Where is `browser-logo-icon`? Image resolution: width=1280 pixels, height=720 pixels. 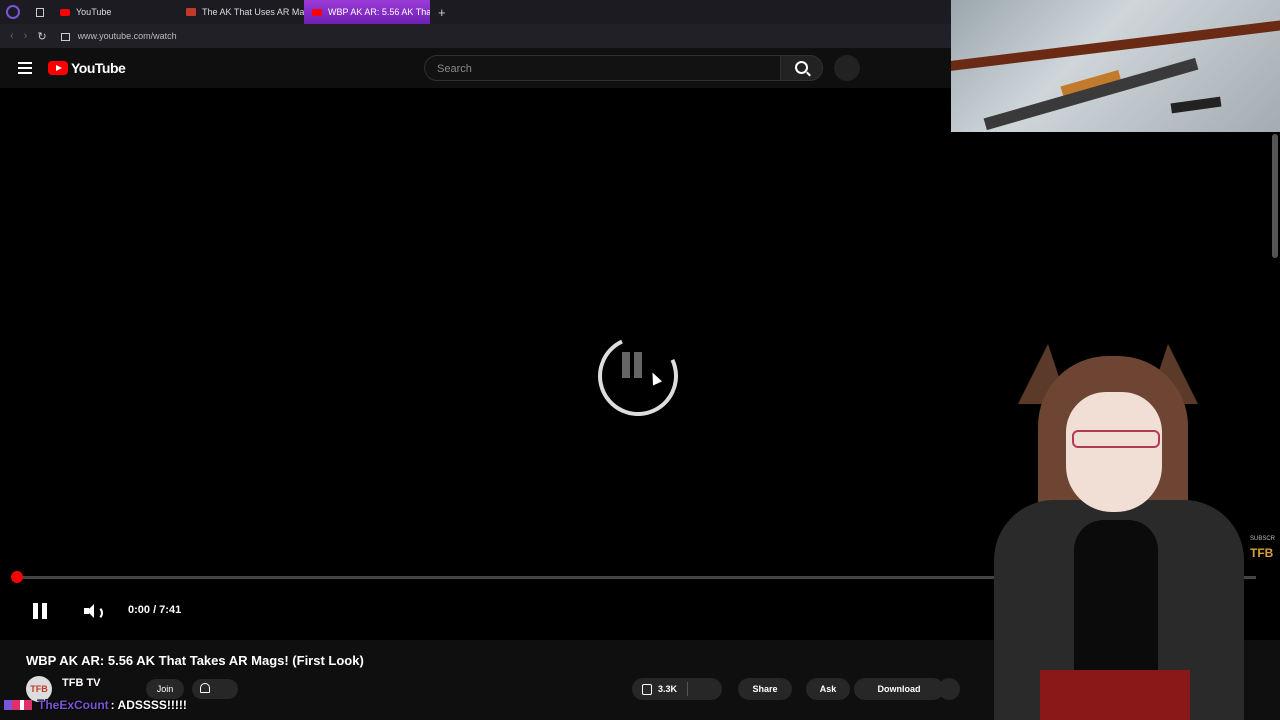 browser-logo-icon is located at coordinates (13, 12).